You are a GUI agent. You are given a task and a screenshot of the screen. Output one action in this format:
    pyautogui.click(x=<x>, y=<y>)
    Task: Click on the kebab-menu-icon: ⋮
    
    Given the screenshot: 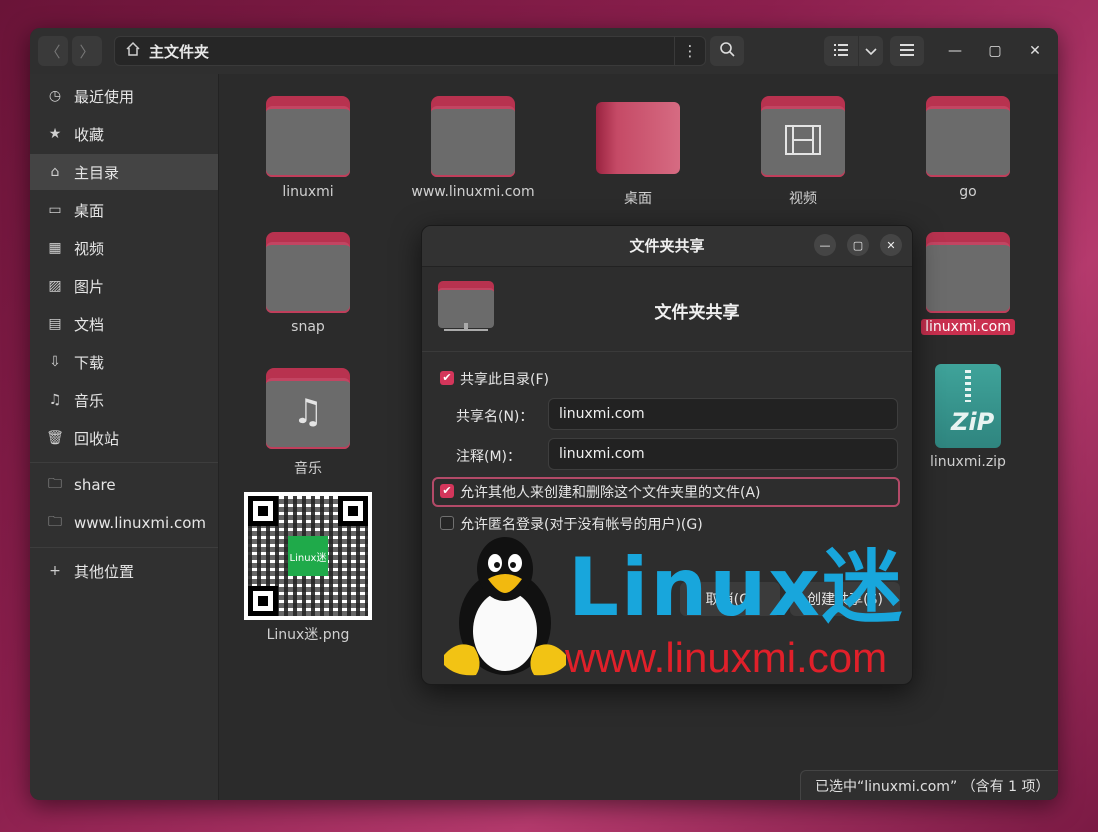 What is the action you would take?
    pyautogui.click(x=690, y=51)
    